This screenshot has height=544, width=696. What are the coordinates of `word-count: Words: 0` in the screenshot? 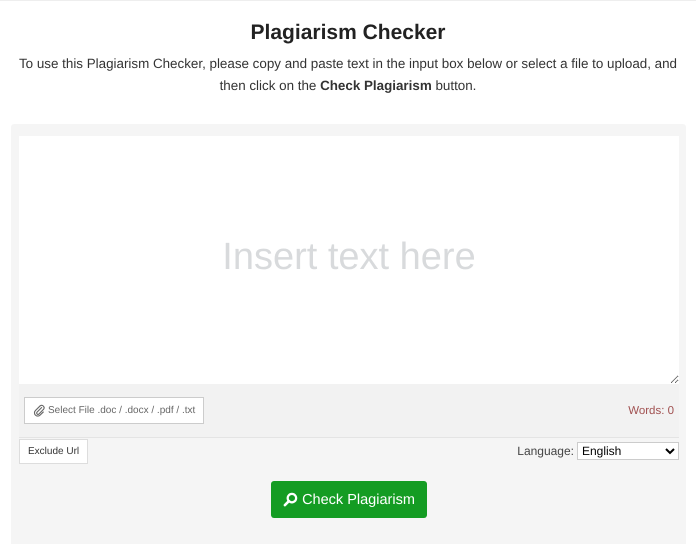 It's located at (651, 410).